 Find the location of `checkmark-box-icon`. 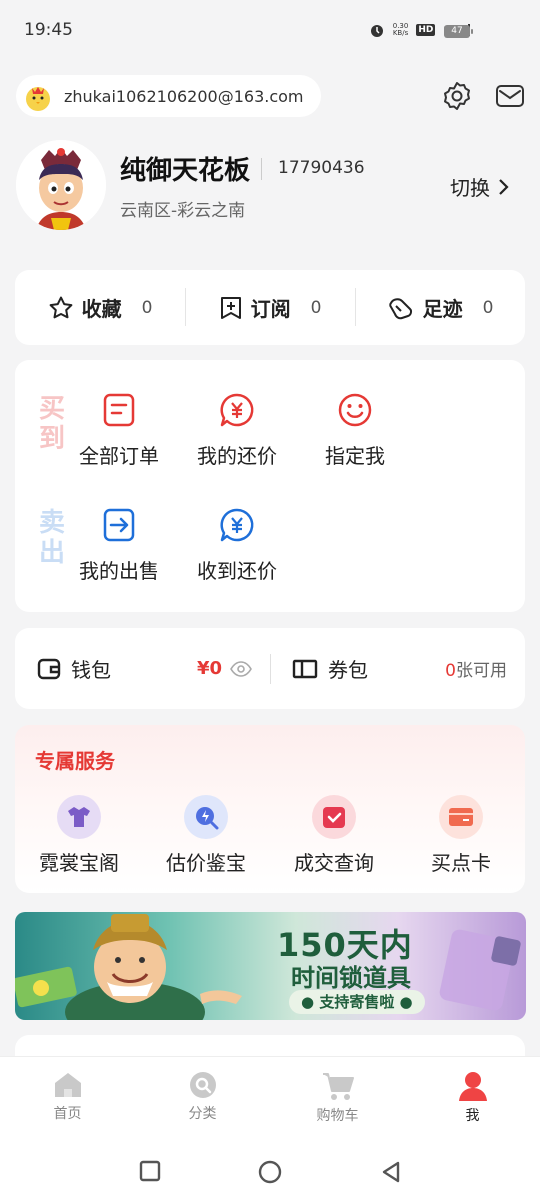

checkmark-box-icon is located at coordinates (334, 817).